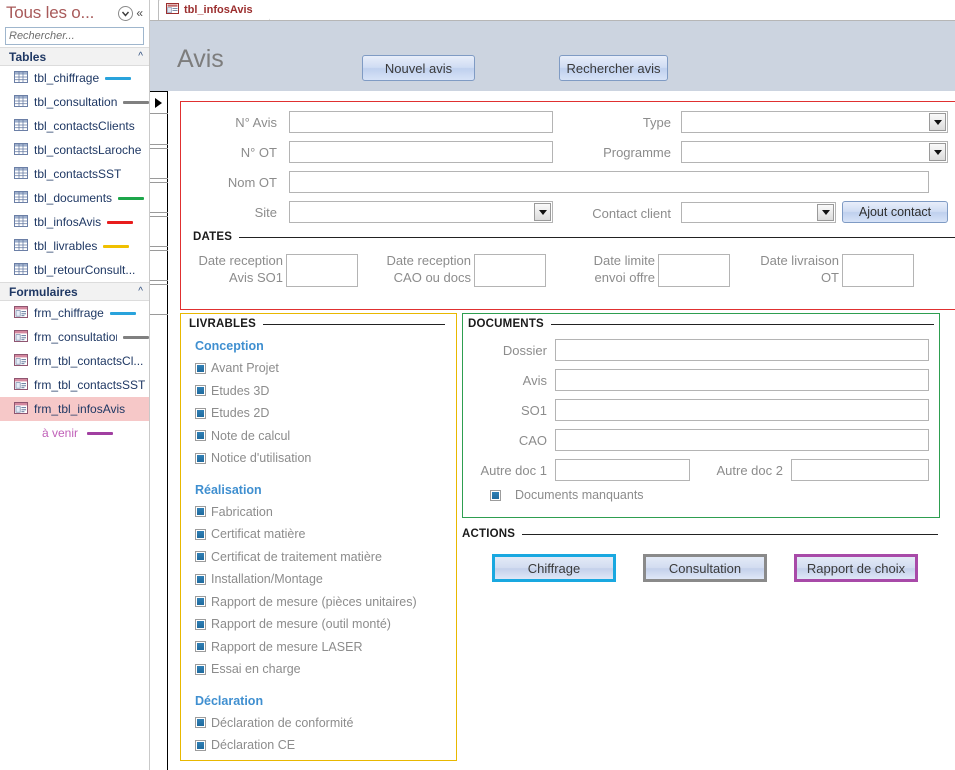 The image size is (955, 770). I want to click on combo-programme, so click(814, 152).